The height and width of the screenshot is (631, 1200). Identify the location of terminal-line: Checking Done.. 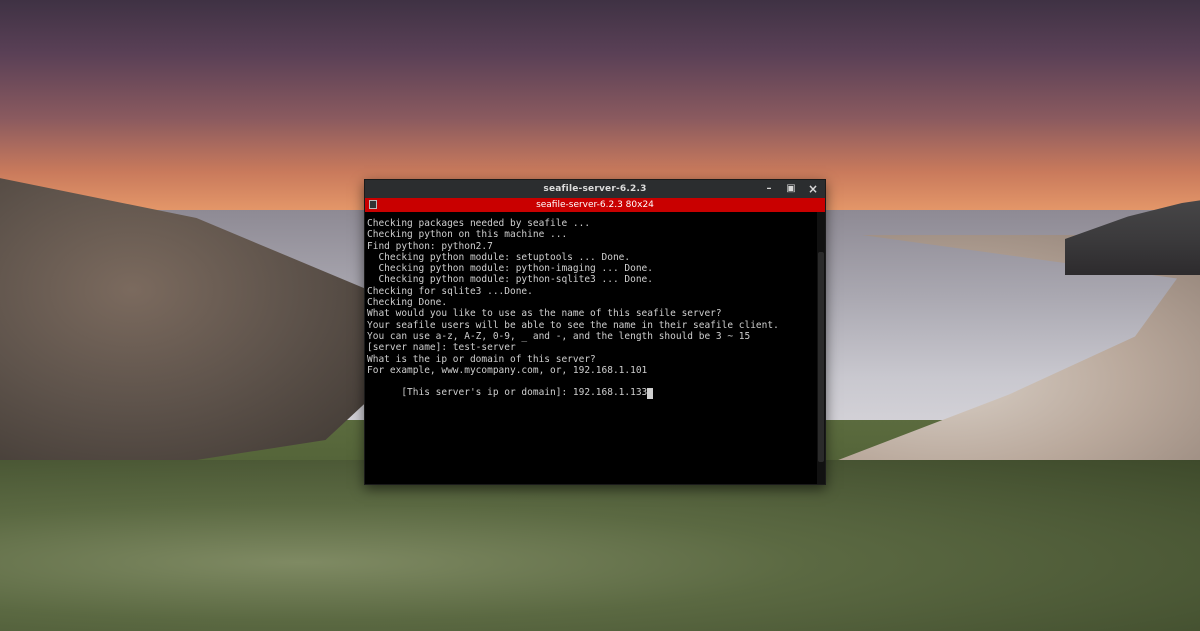
(407, 303).